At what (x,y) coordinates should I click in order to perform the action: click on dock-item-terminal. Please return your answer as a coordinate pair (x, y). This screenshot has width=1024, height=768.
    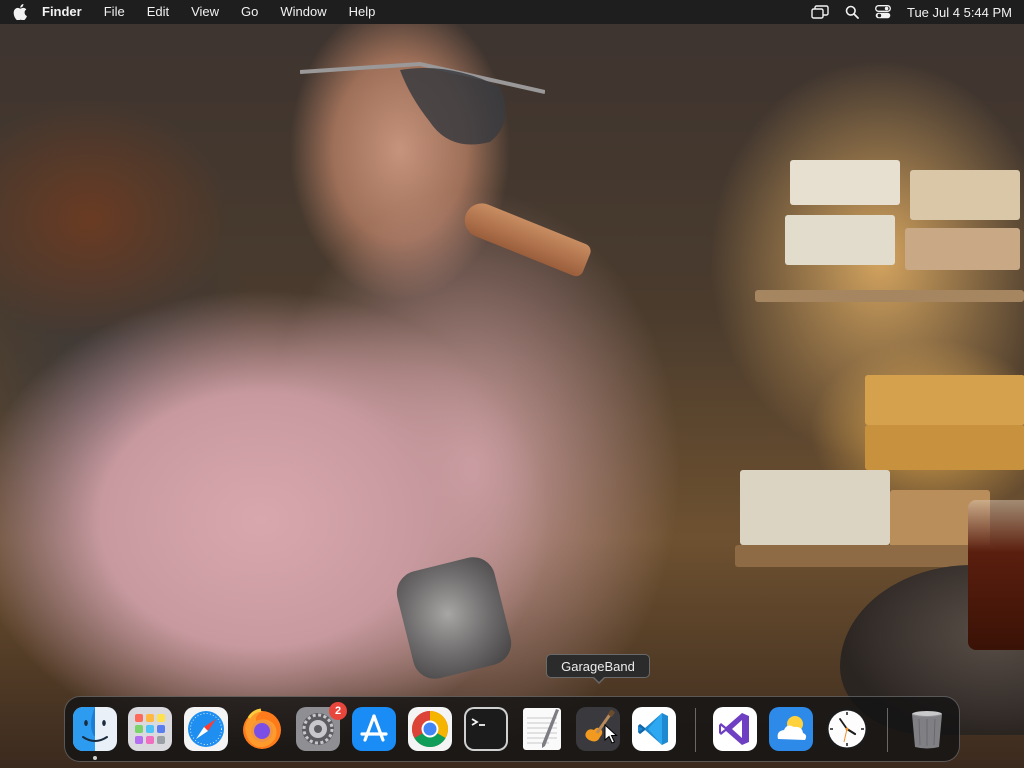
    Looking at the image, I should click on (486, 729).